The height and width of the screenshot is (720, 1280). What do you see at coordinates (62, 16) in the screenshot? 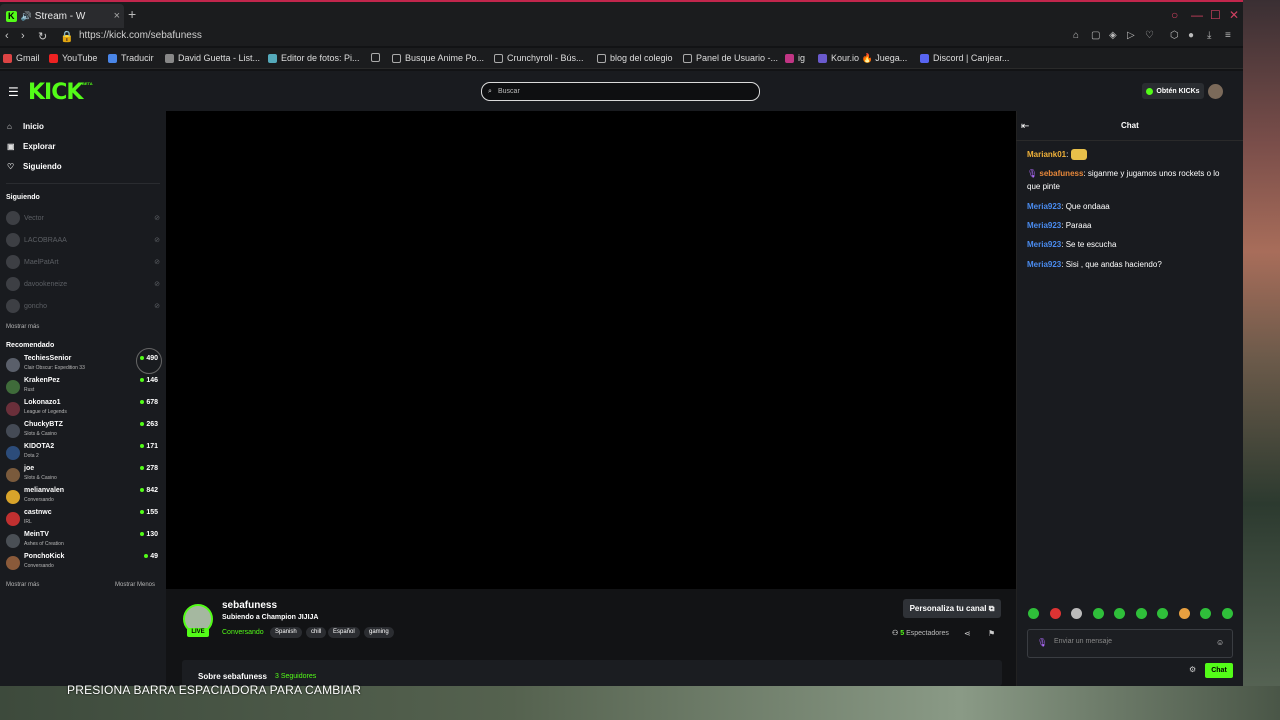
I see `browser-tab: K 🔊 Stream - W ×` at bounding box center [62, 16].